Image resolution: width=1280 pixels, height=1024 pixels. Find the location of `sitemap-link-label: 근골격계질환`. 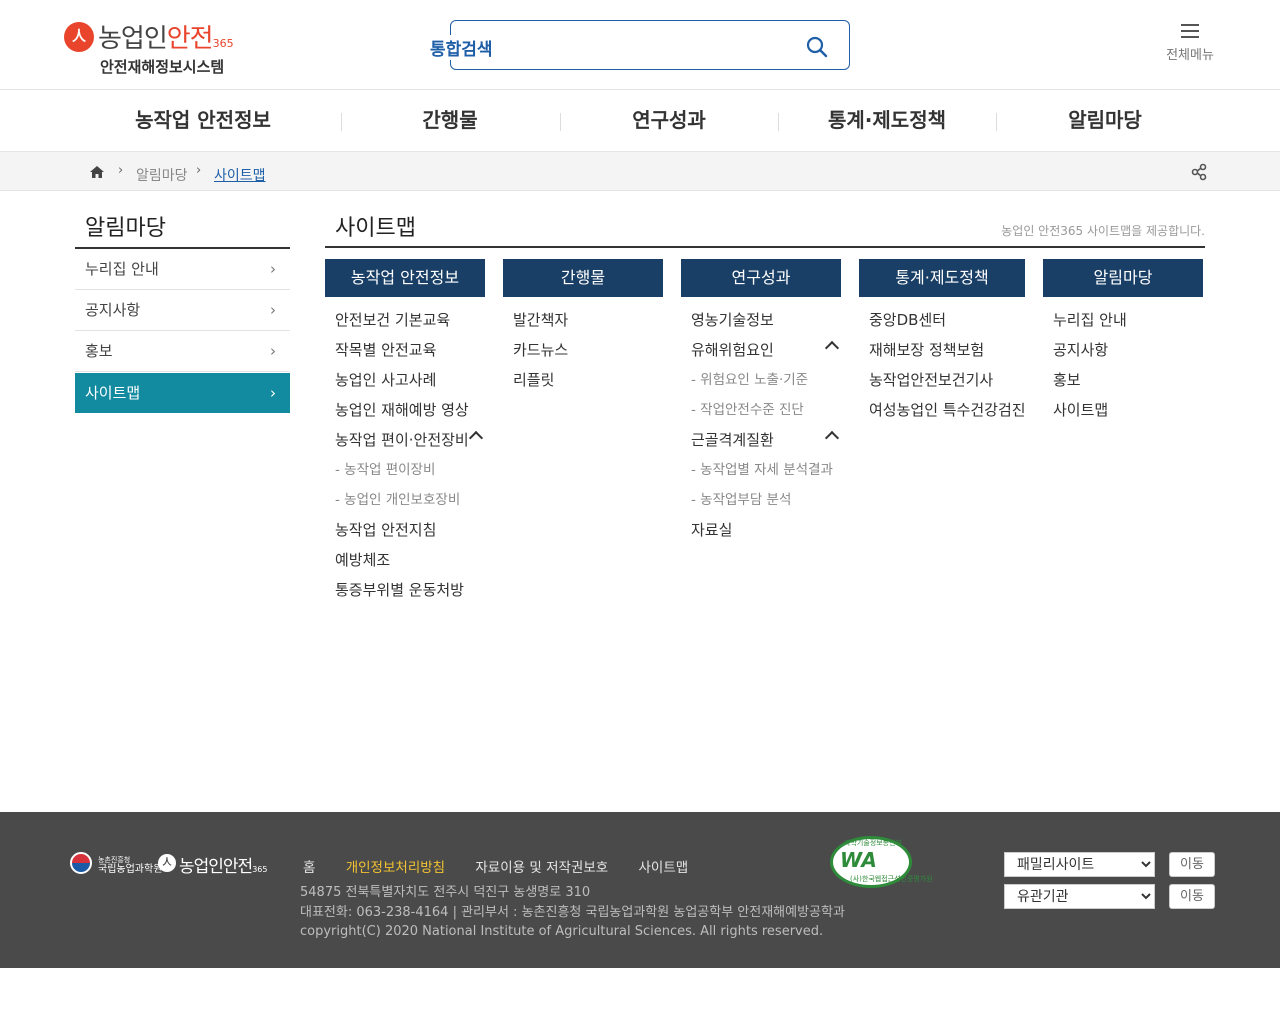

sitemap-link-label: 근골격계질환 is located at coordinates (732, 440).